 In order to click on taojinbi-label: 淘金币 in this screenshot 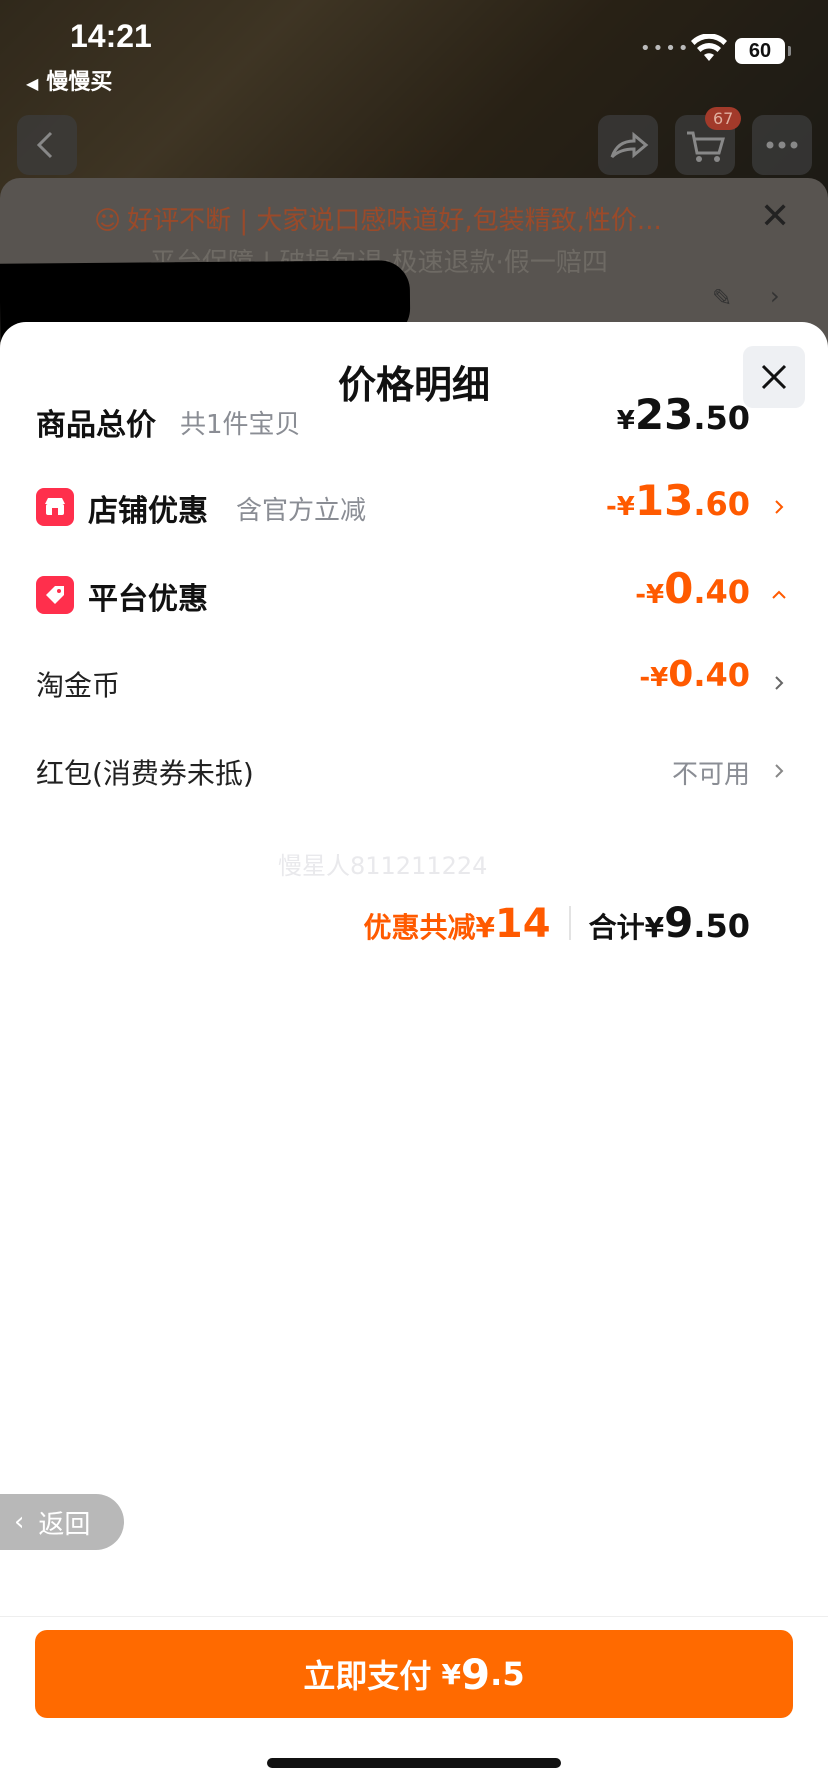, I will do `click(78, 685)`.